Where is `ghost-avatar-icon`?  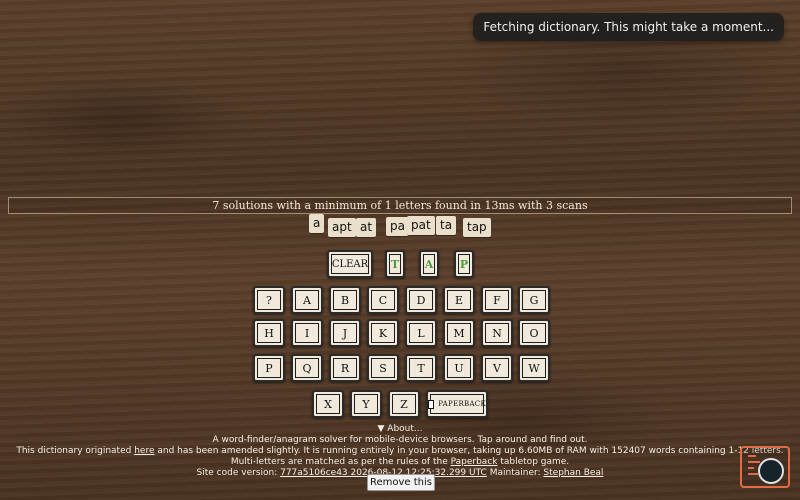
ghost-avatar-icon is located at coordinates (771, 471).